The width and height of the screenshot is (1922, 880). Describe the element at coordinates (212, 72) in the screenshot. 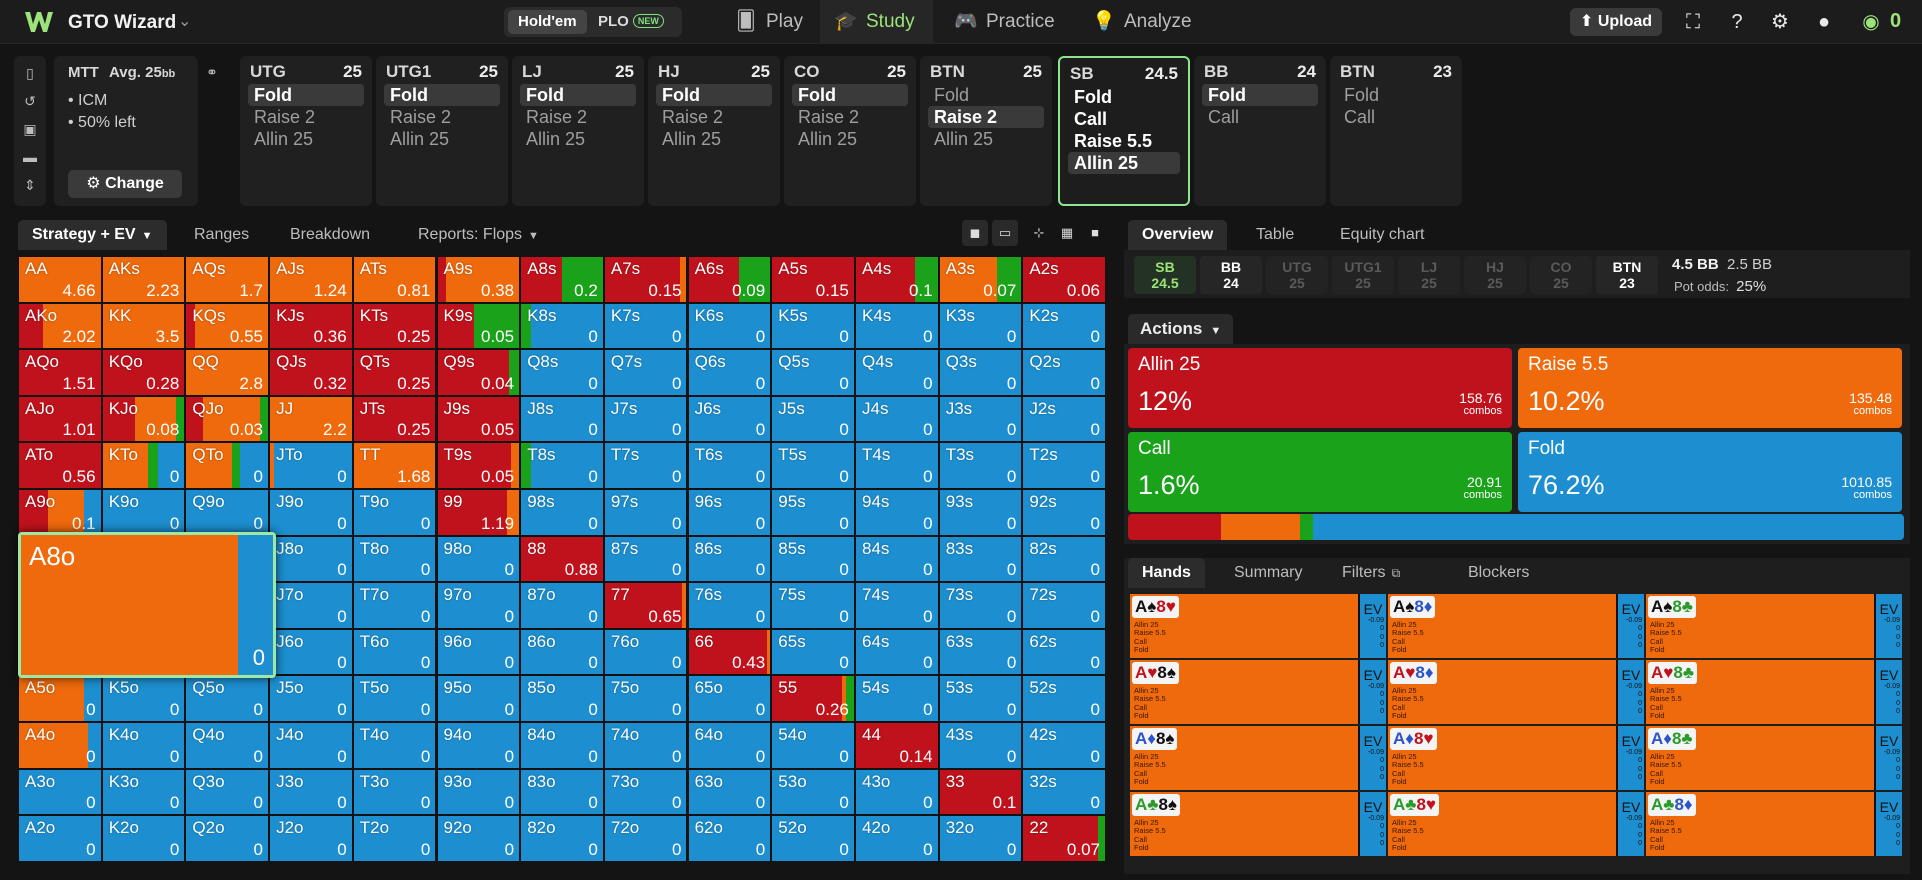

I see `share-icon: ⚭` at that location.